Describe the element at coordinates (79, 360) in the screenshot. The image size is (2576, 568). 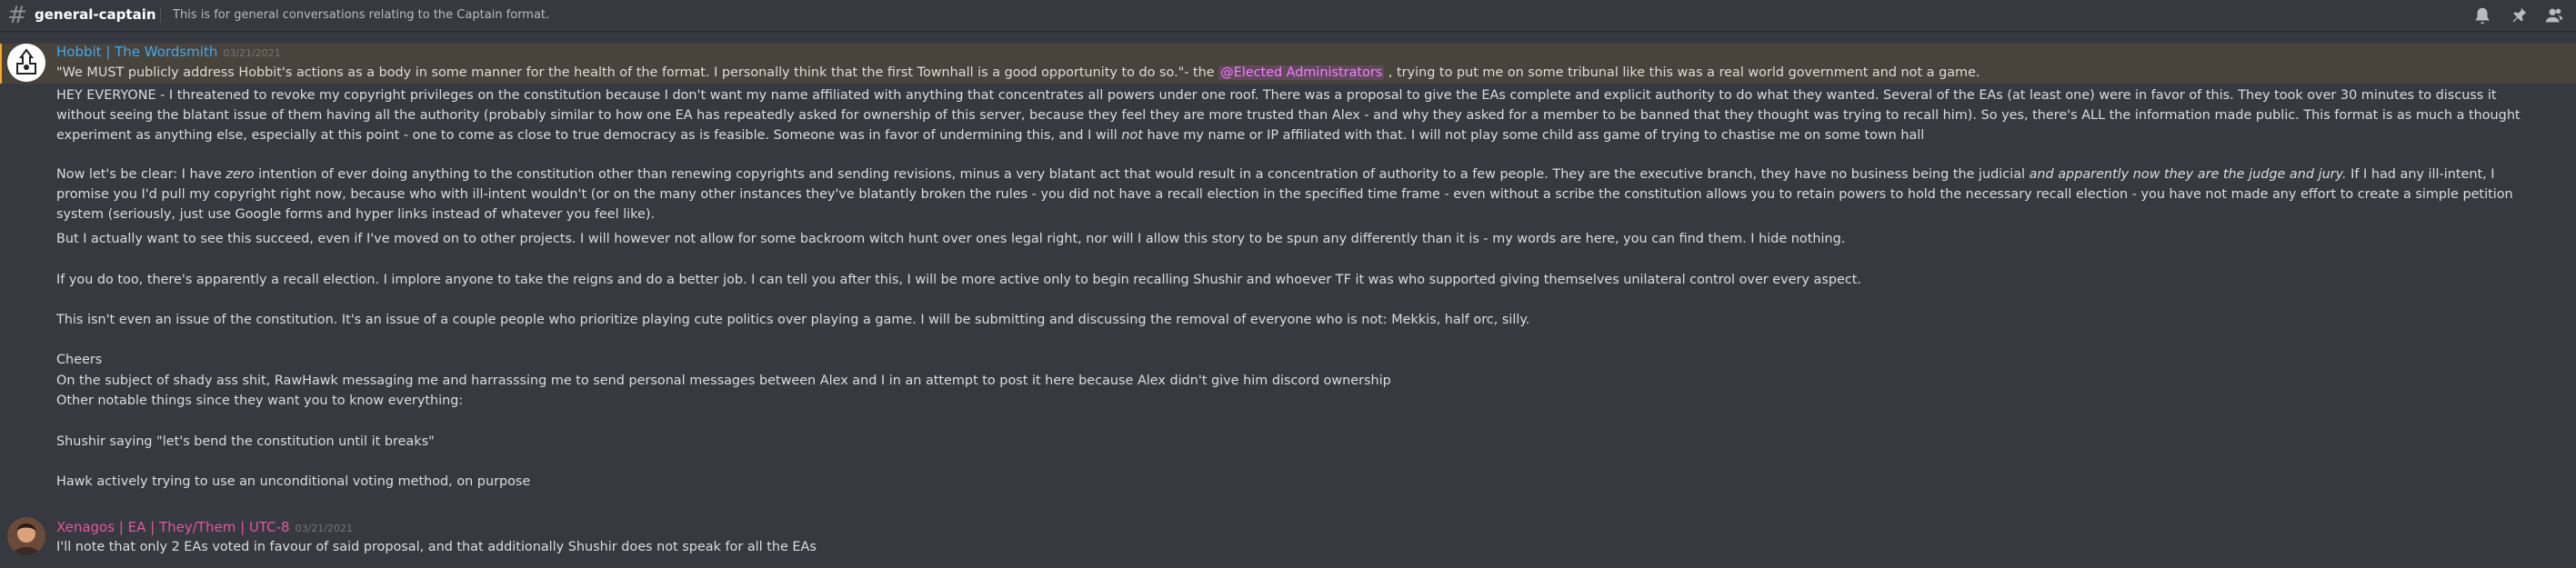
I see `message-paragraph-6: Cheers` at that location.